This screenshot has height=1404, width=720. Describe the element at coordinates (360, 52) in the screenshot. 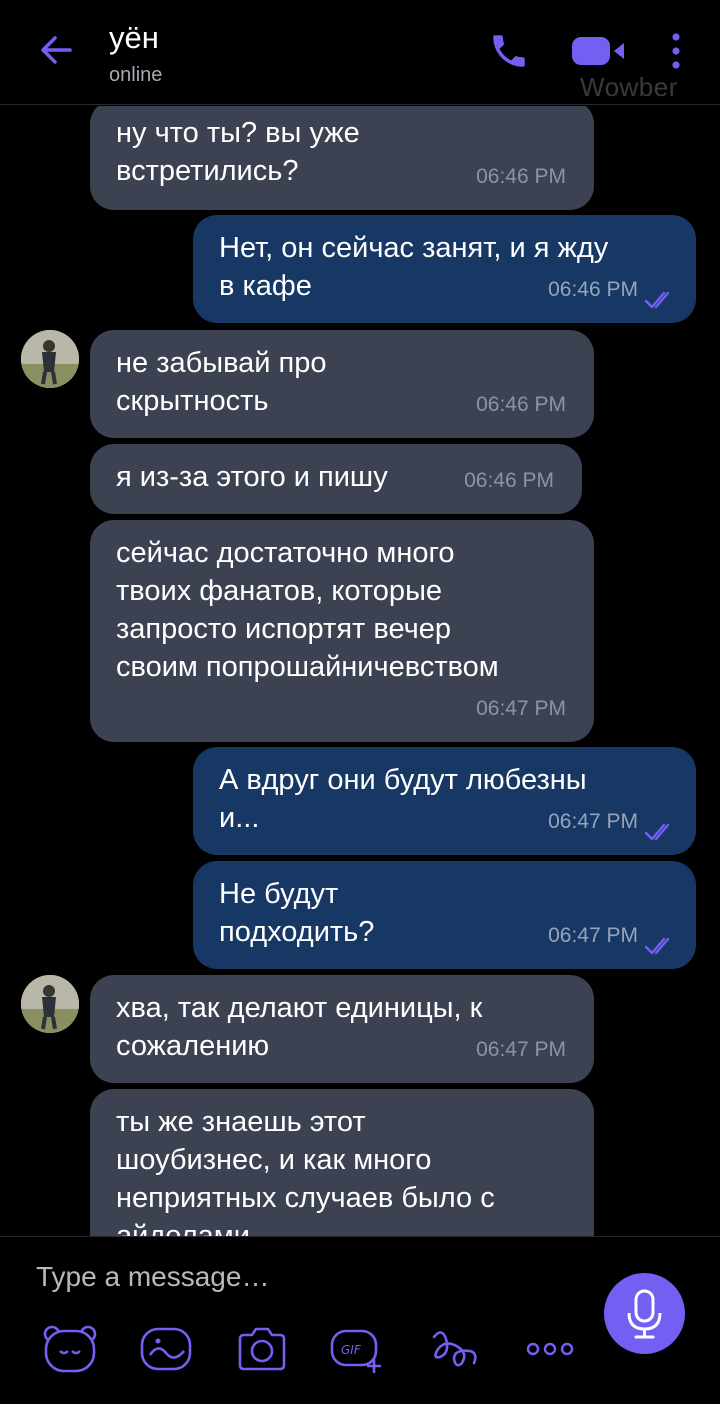

I see `chat-header: уён online Wowber` at that location.